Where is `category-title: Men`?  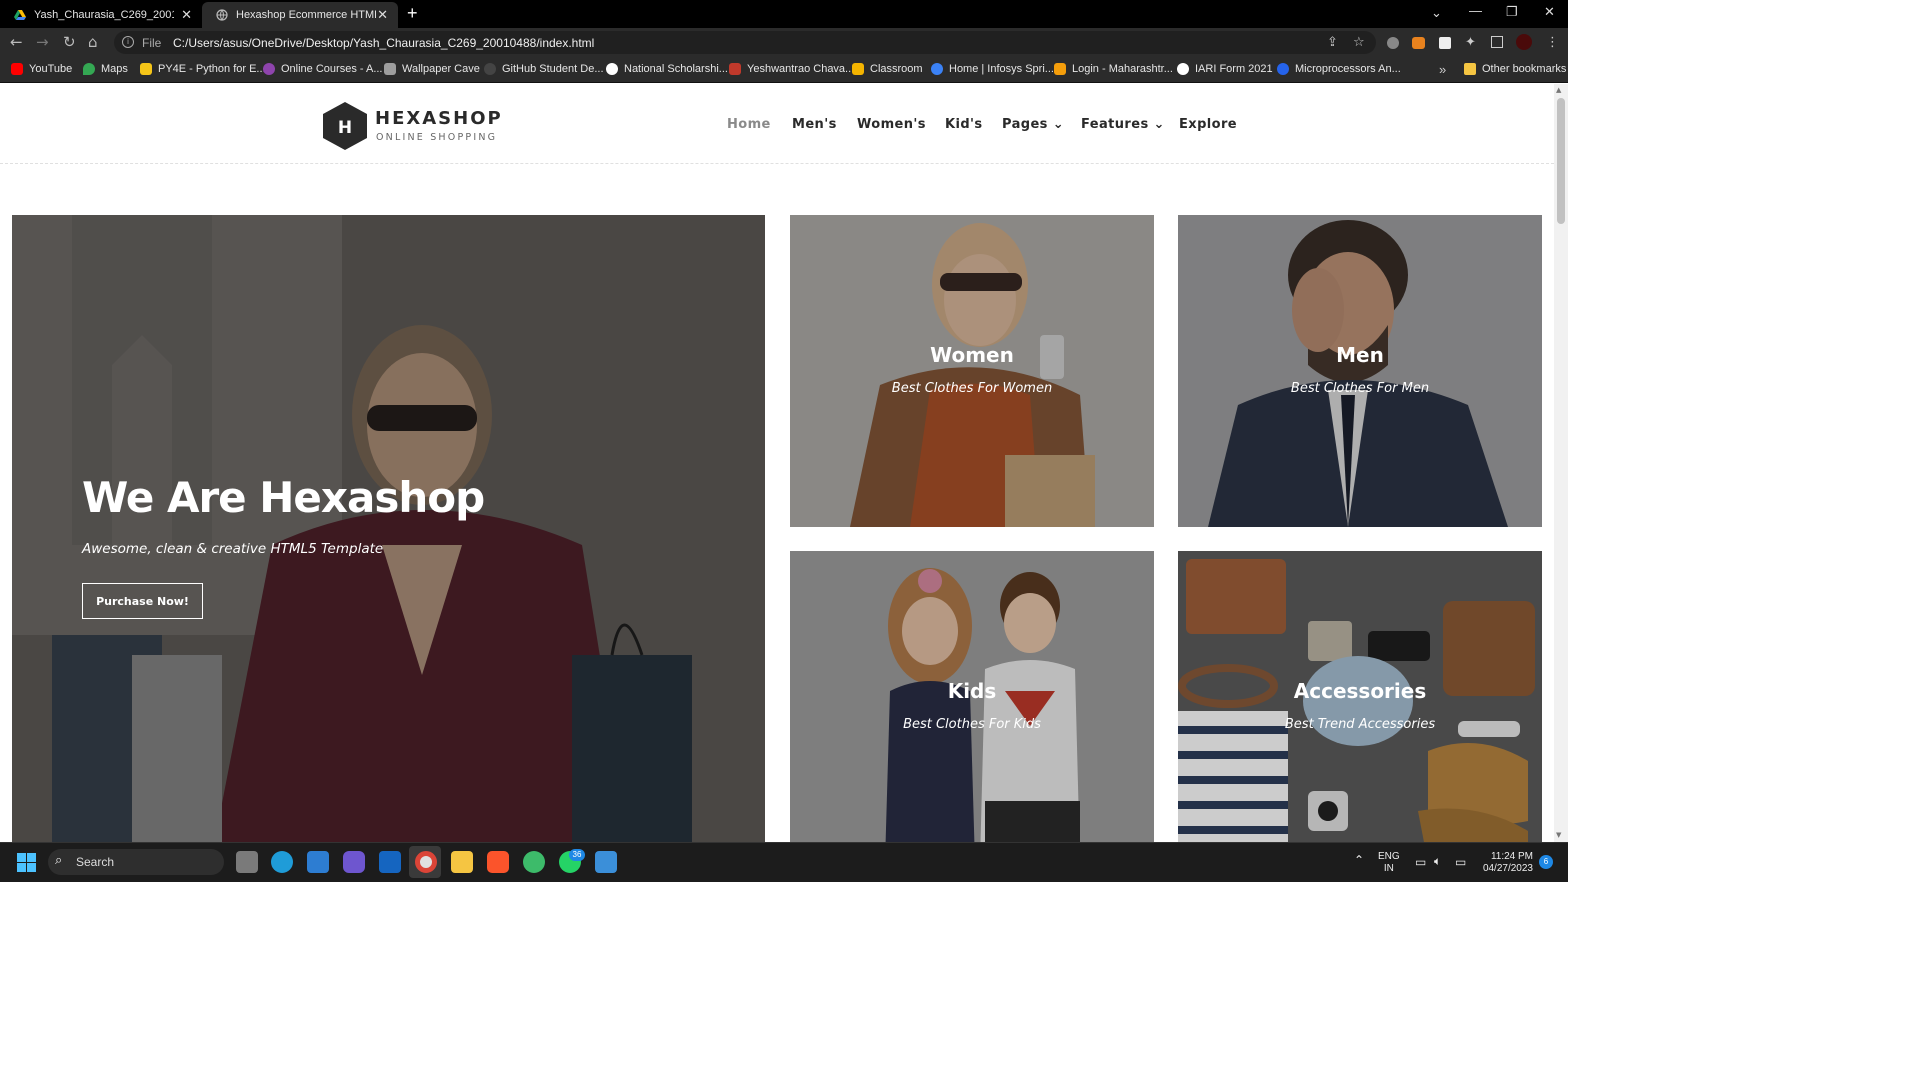
category-title: Men is located at coordinates (1360, 355).